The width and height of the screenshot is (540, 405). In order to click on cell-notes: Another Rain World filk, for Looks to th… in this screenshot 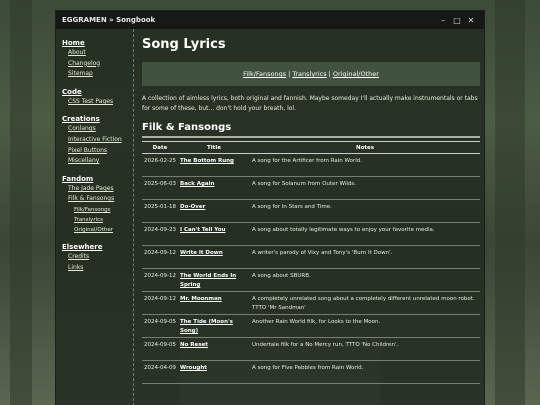, I will do `click(365, 326)`.